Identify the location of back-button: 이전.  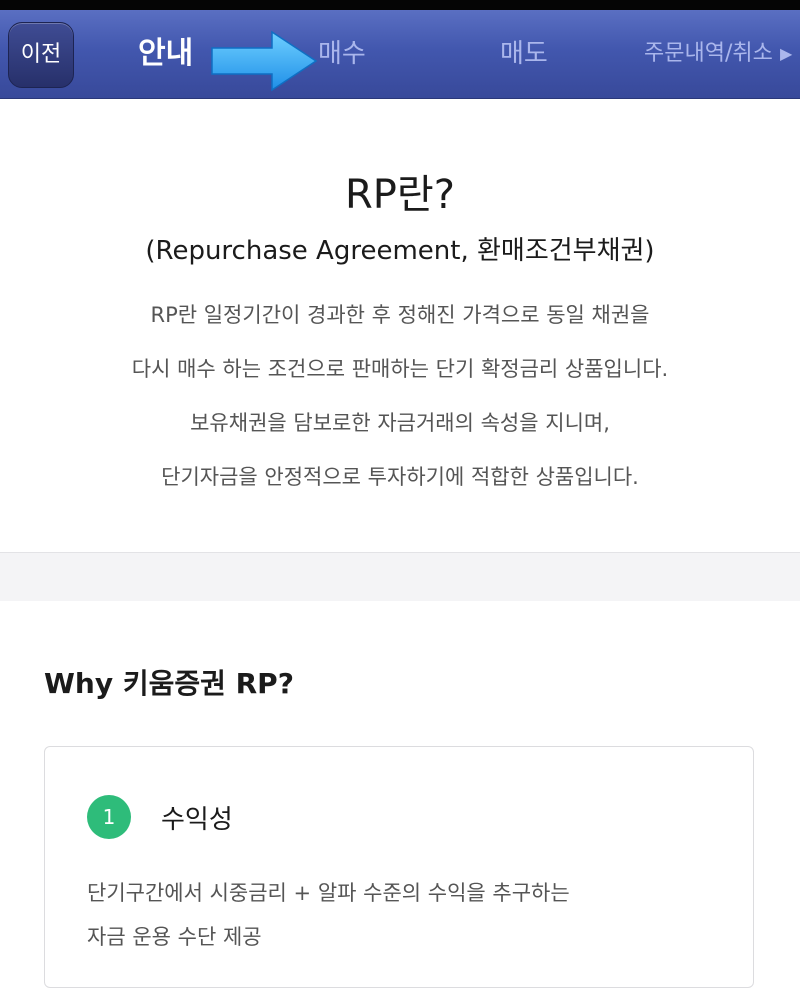
(41, 55).